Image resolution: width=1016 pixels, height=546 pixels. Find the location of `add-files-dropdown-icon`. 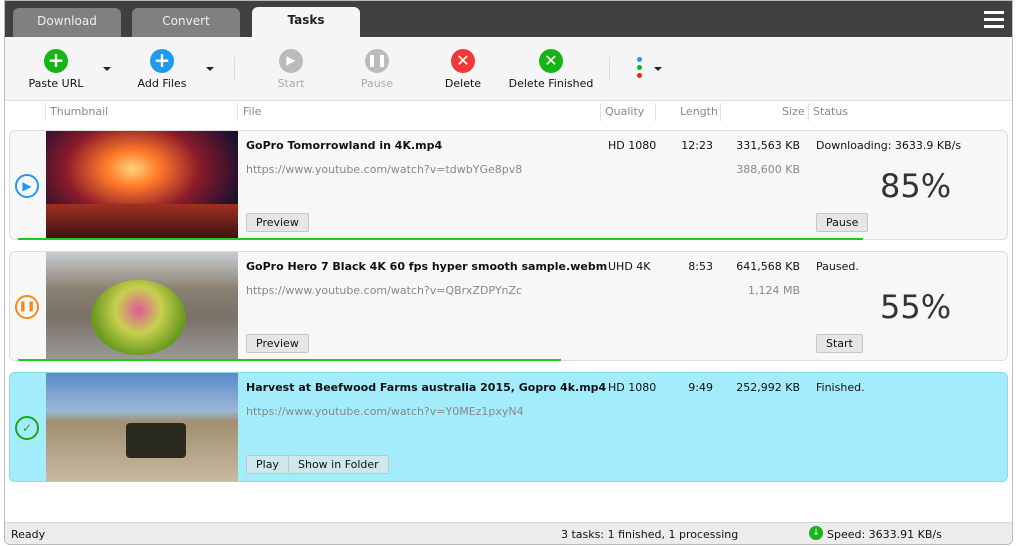

add-files-dropdown-icon is located at coordinates (210, 69).